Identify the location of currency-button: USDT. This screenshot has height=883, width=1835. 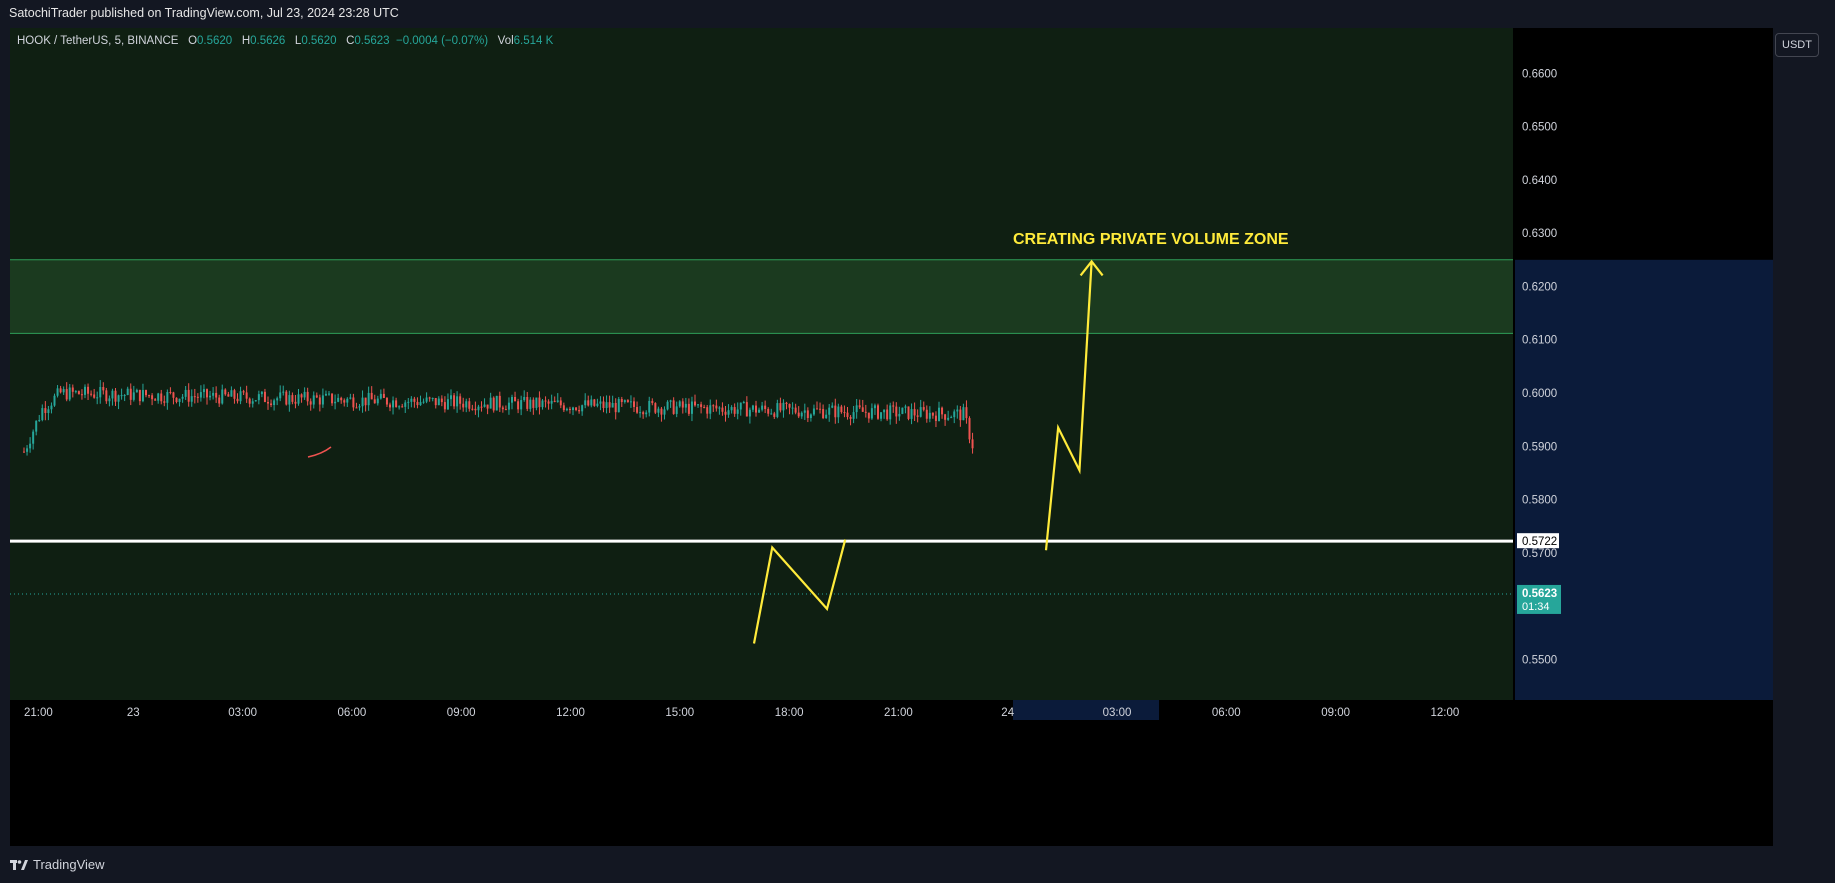
(1797, 45).